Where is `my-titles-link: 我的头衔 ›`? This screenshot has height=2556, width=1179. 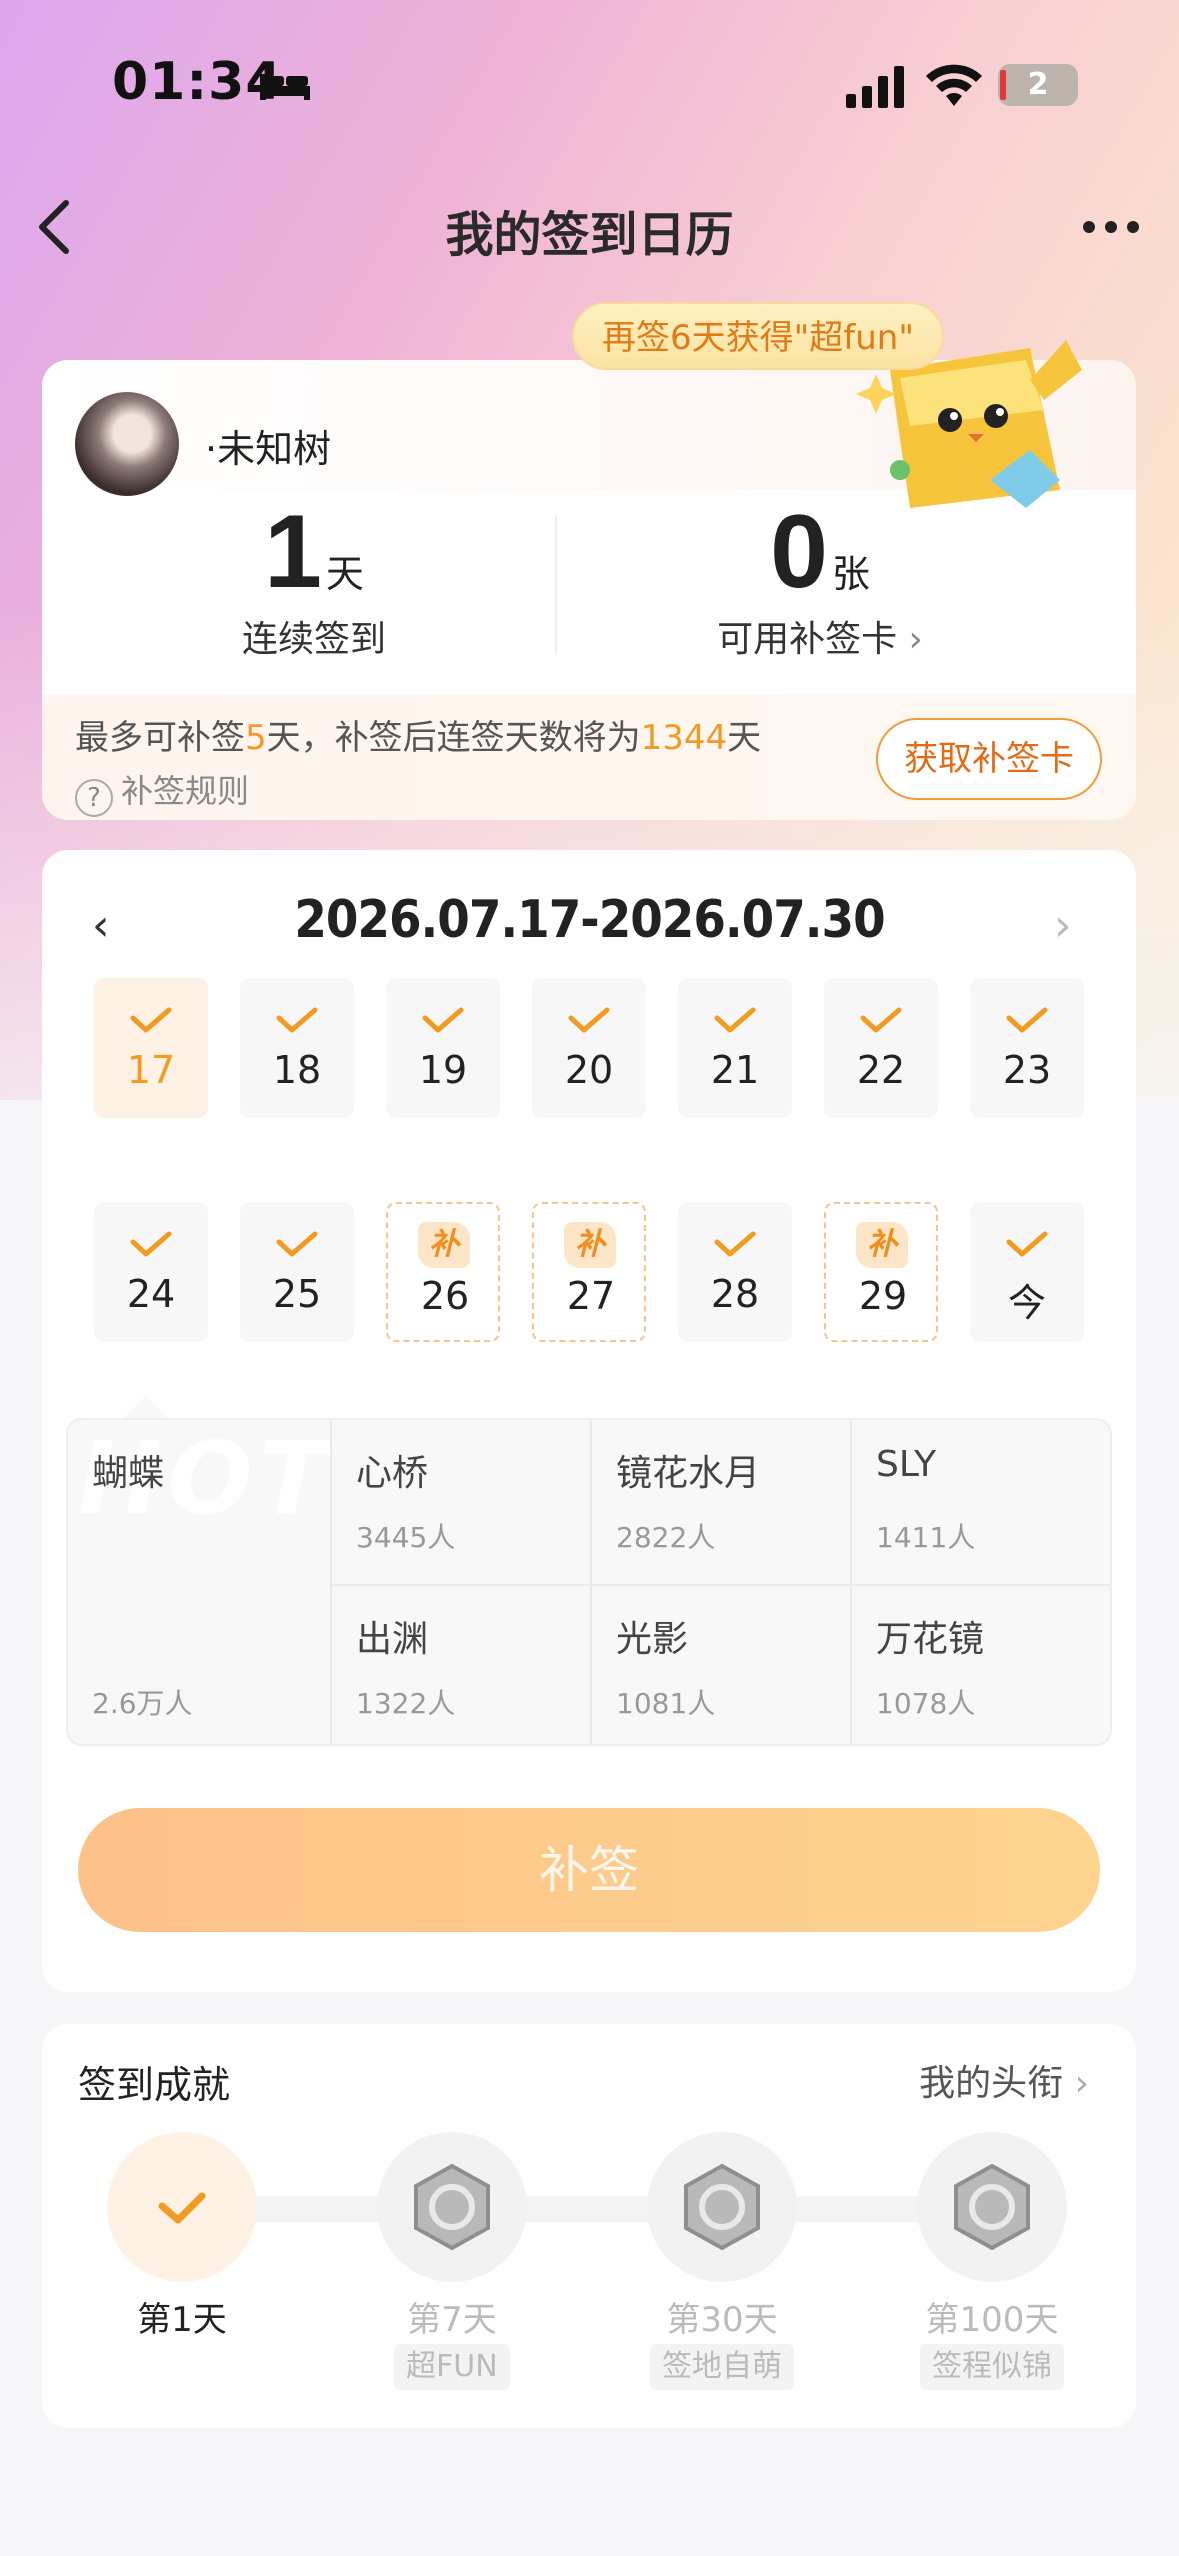
my-titles-link: 我的头衔 › is located at coordinates (1004, 2080).